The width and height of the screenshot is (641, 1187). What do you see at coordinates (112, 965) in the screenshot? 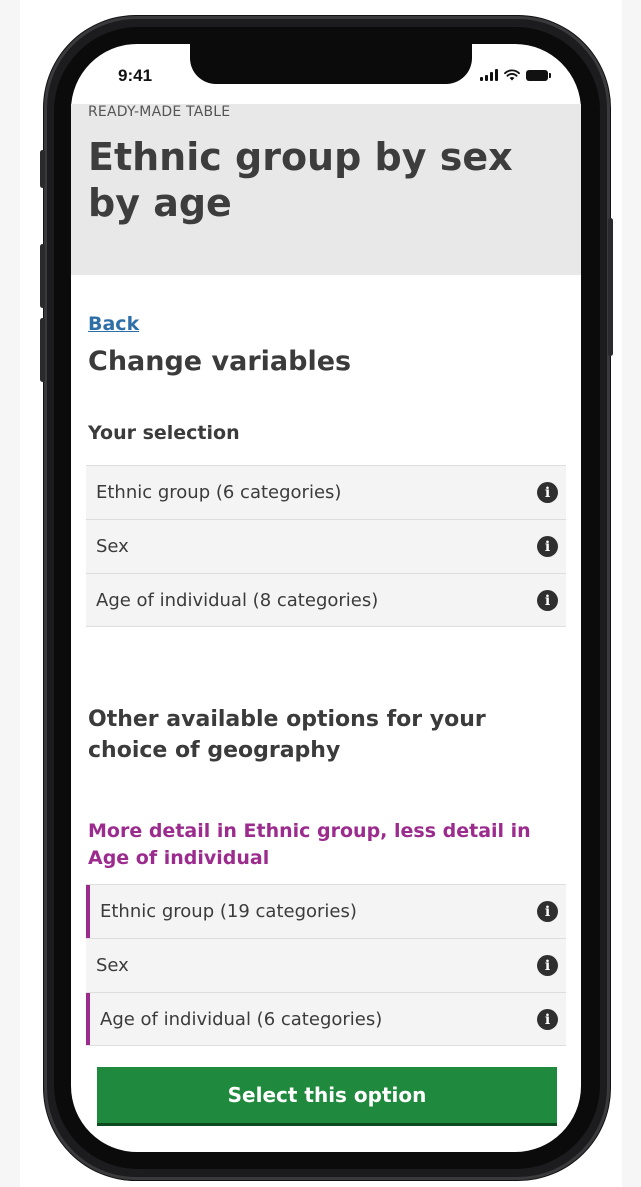
I see `option-row-label: Sex` at bounding box center [112, 965].